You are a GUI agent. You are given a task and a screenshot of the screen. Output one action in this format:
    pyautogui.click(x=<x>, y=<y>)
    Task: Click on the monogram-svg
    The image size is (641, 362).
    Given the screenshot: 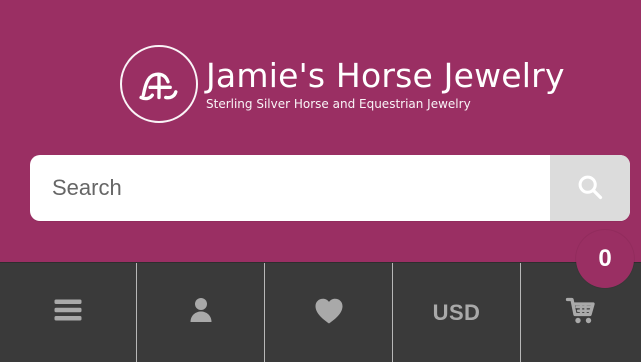 What is the action you would take?
    pyautogui.click(x=158, y=86)
    